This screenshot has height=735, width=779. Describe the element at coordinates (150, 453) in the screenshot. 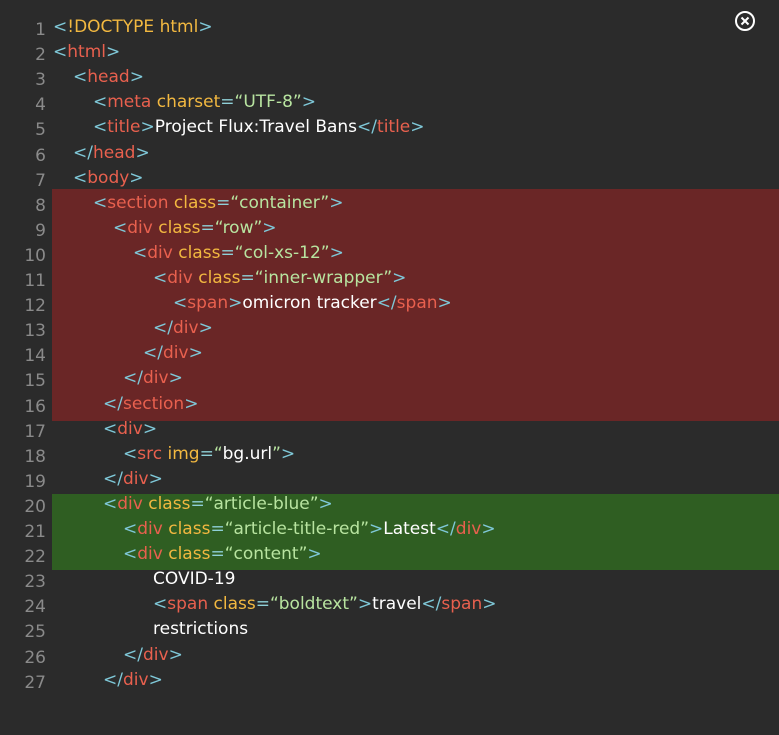

I see `code-token: src` at that location.